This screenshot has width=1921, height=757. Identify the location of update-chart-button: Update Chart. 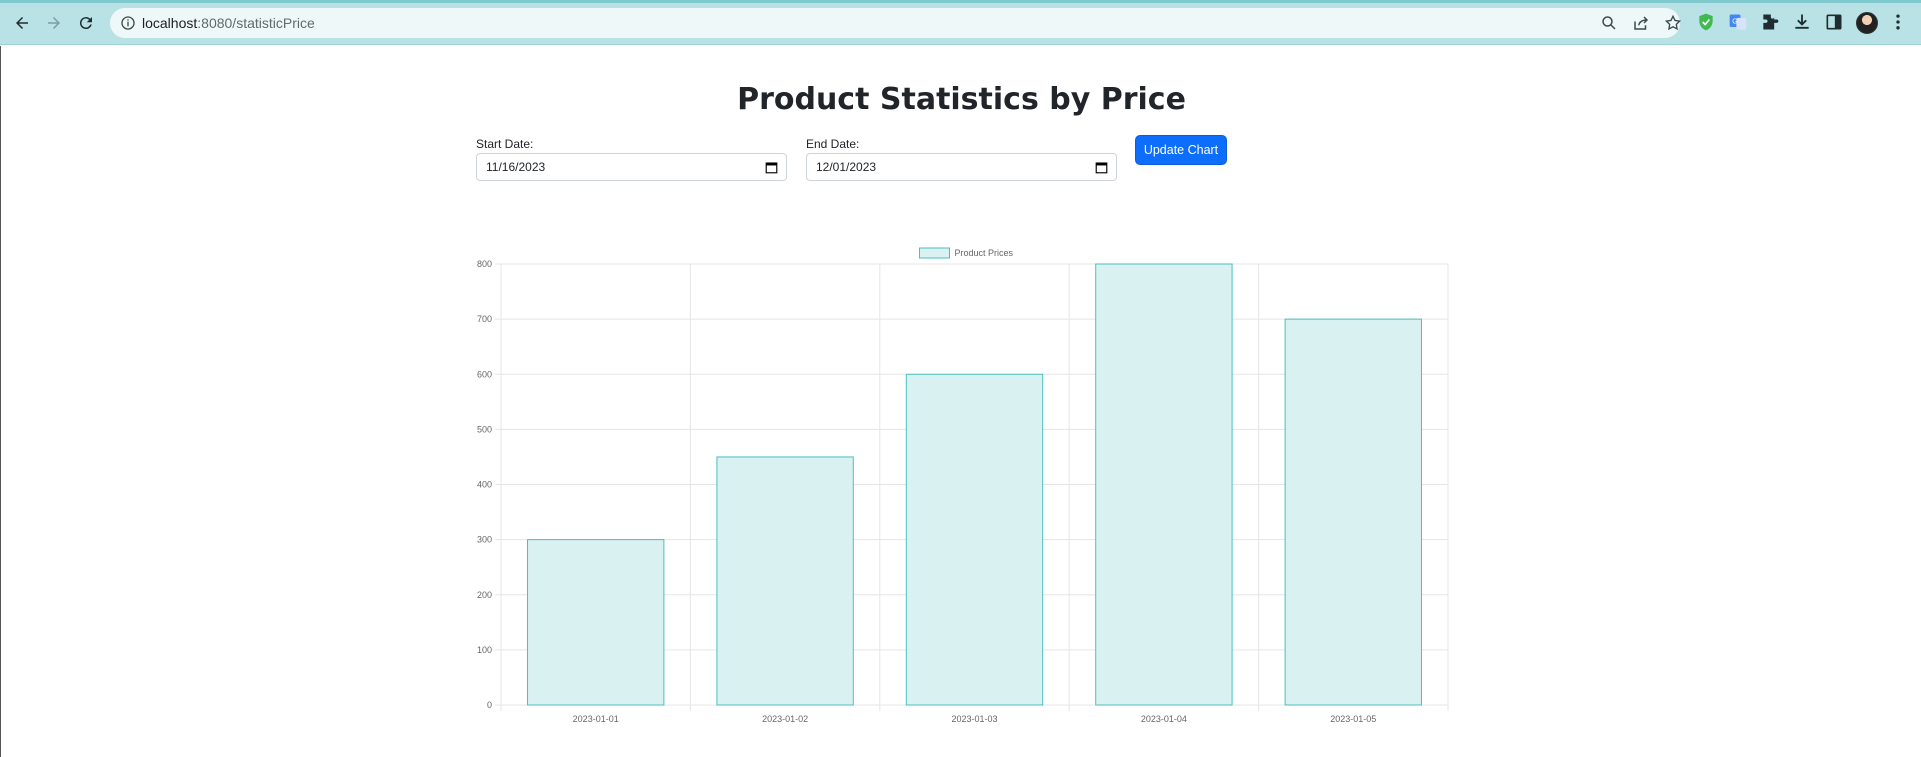
(1181, 150).